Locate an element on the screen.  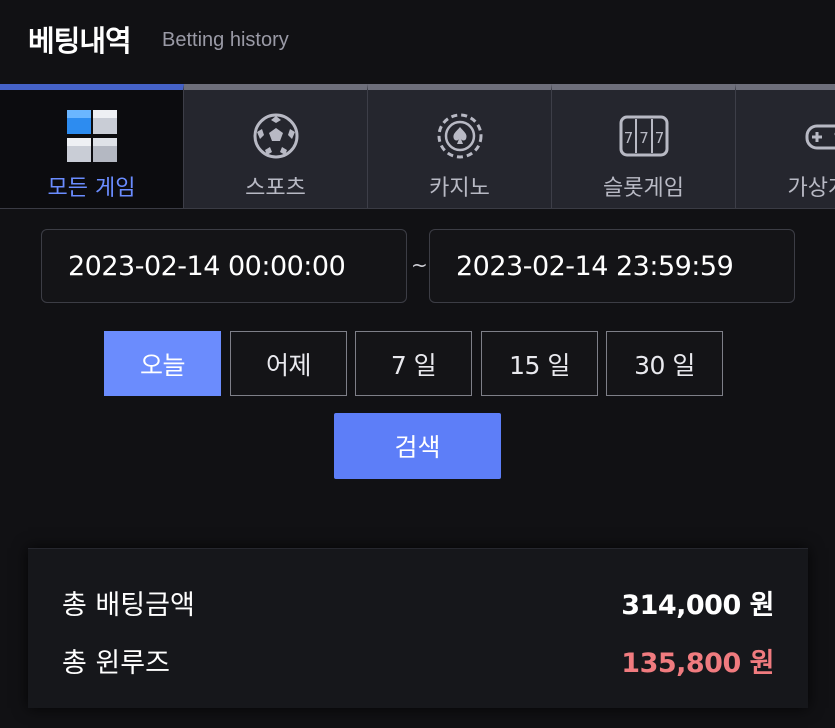
slot-machine-icon: 7 7 7 is located at coordinates (644, 136).